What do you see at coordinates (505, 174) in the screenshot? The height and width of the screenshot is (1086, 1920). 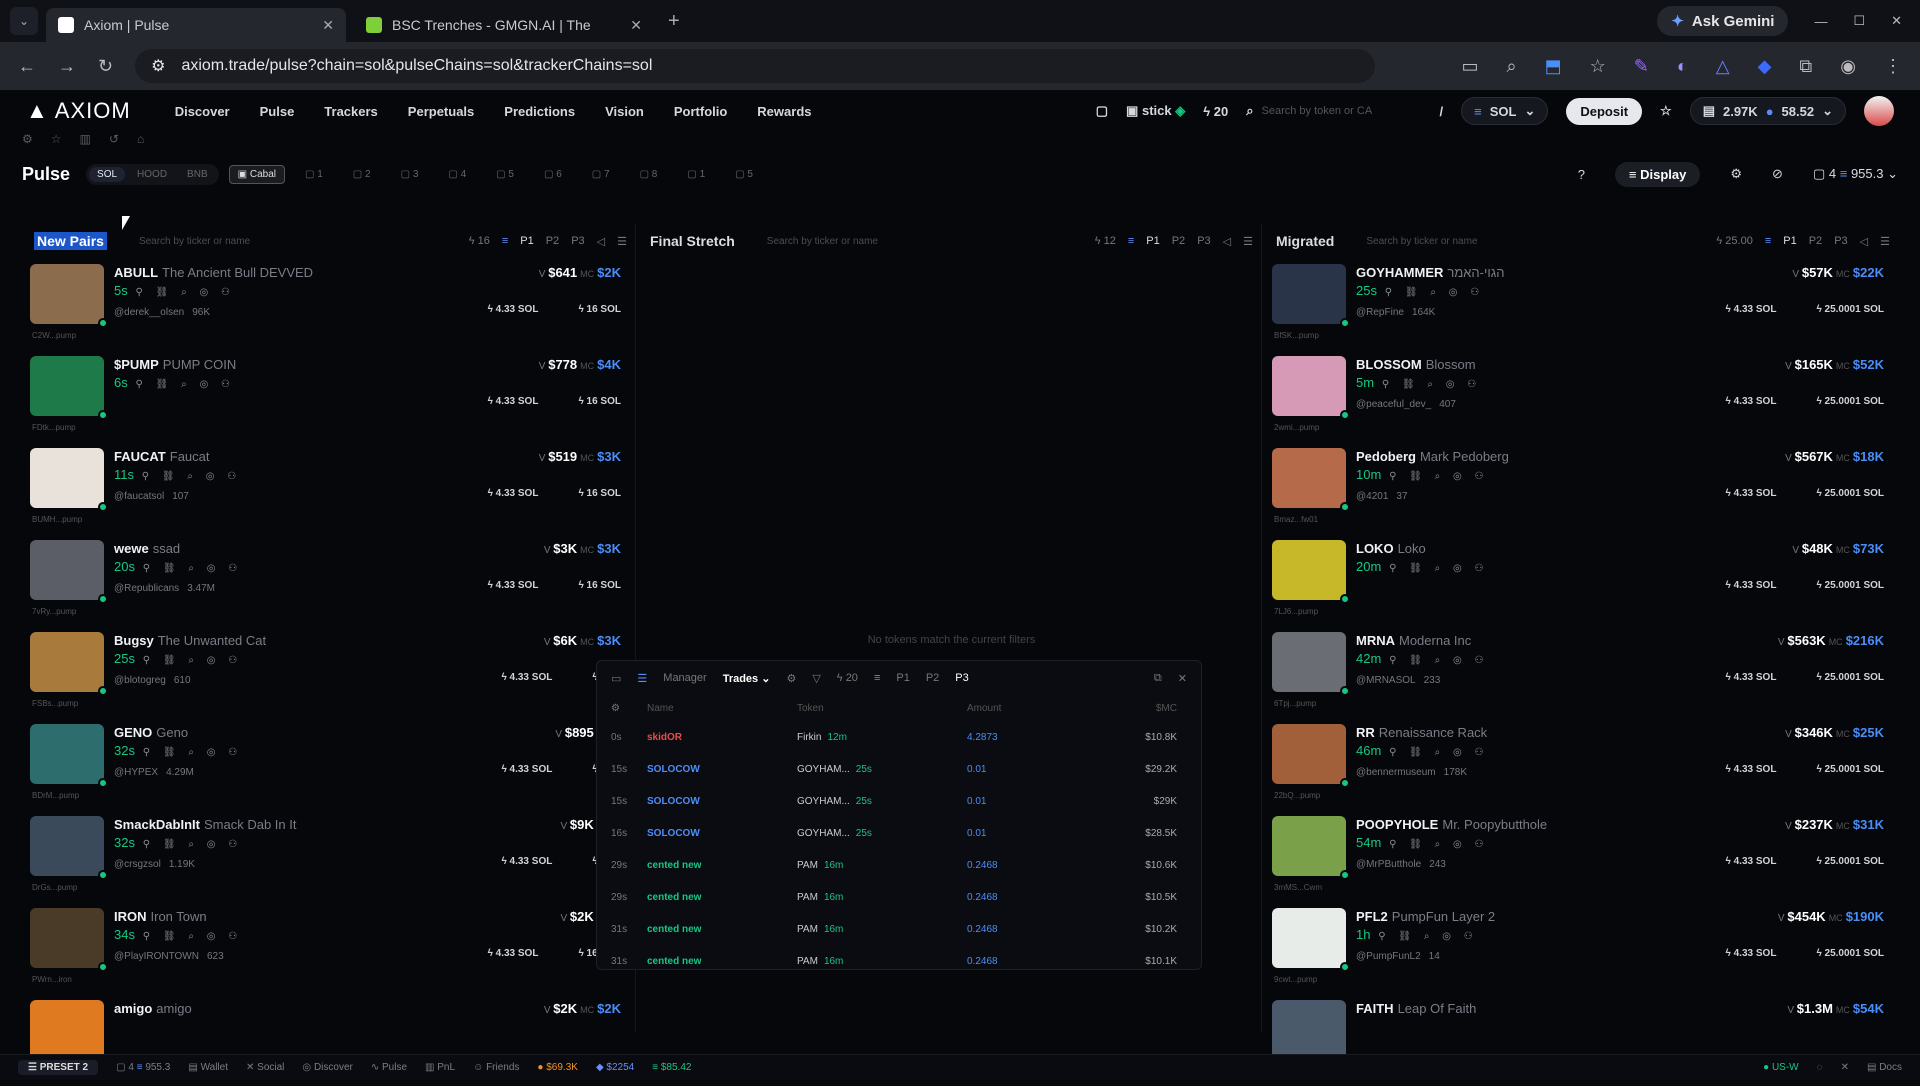 I see `slot-5: ▢ 5` at bounding box center [505, 174].